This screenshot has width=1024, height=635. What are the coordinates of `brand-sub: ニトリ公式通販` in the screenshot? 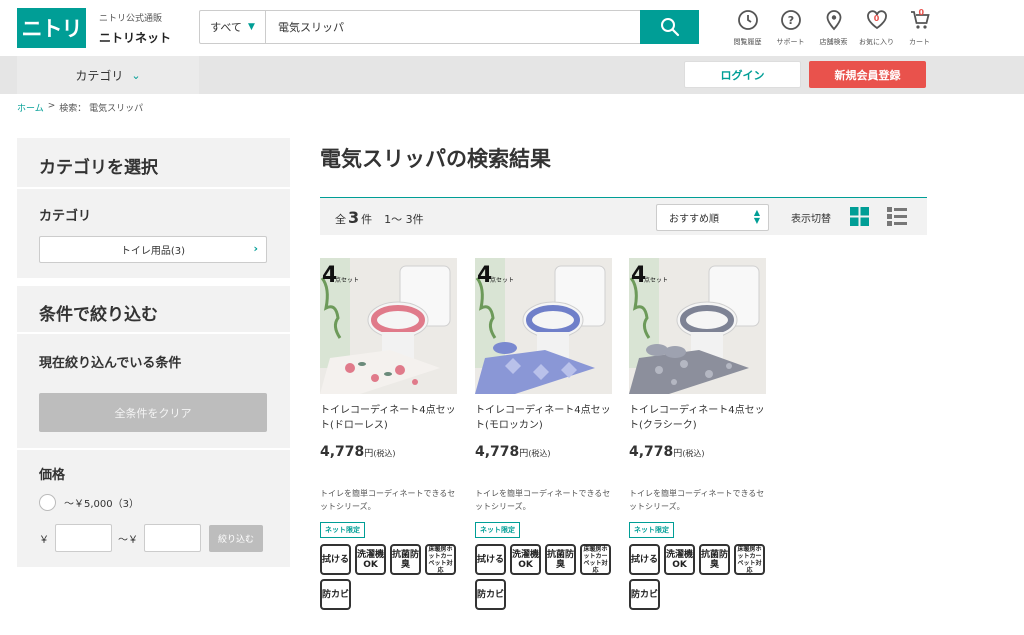 It's located at (131, 19).